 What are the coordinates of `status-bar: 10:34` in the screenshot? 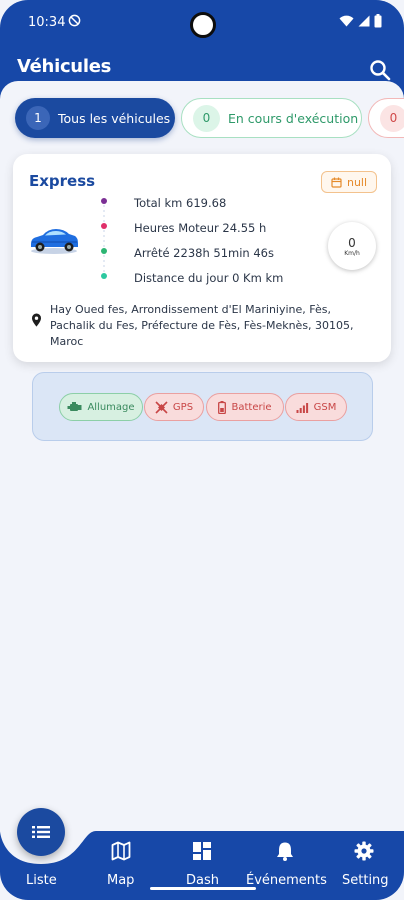 It's located at (202, 23).